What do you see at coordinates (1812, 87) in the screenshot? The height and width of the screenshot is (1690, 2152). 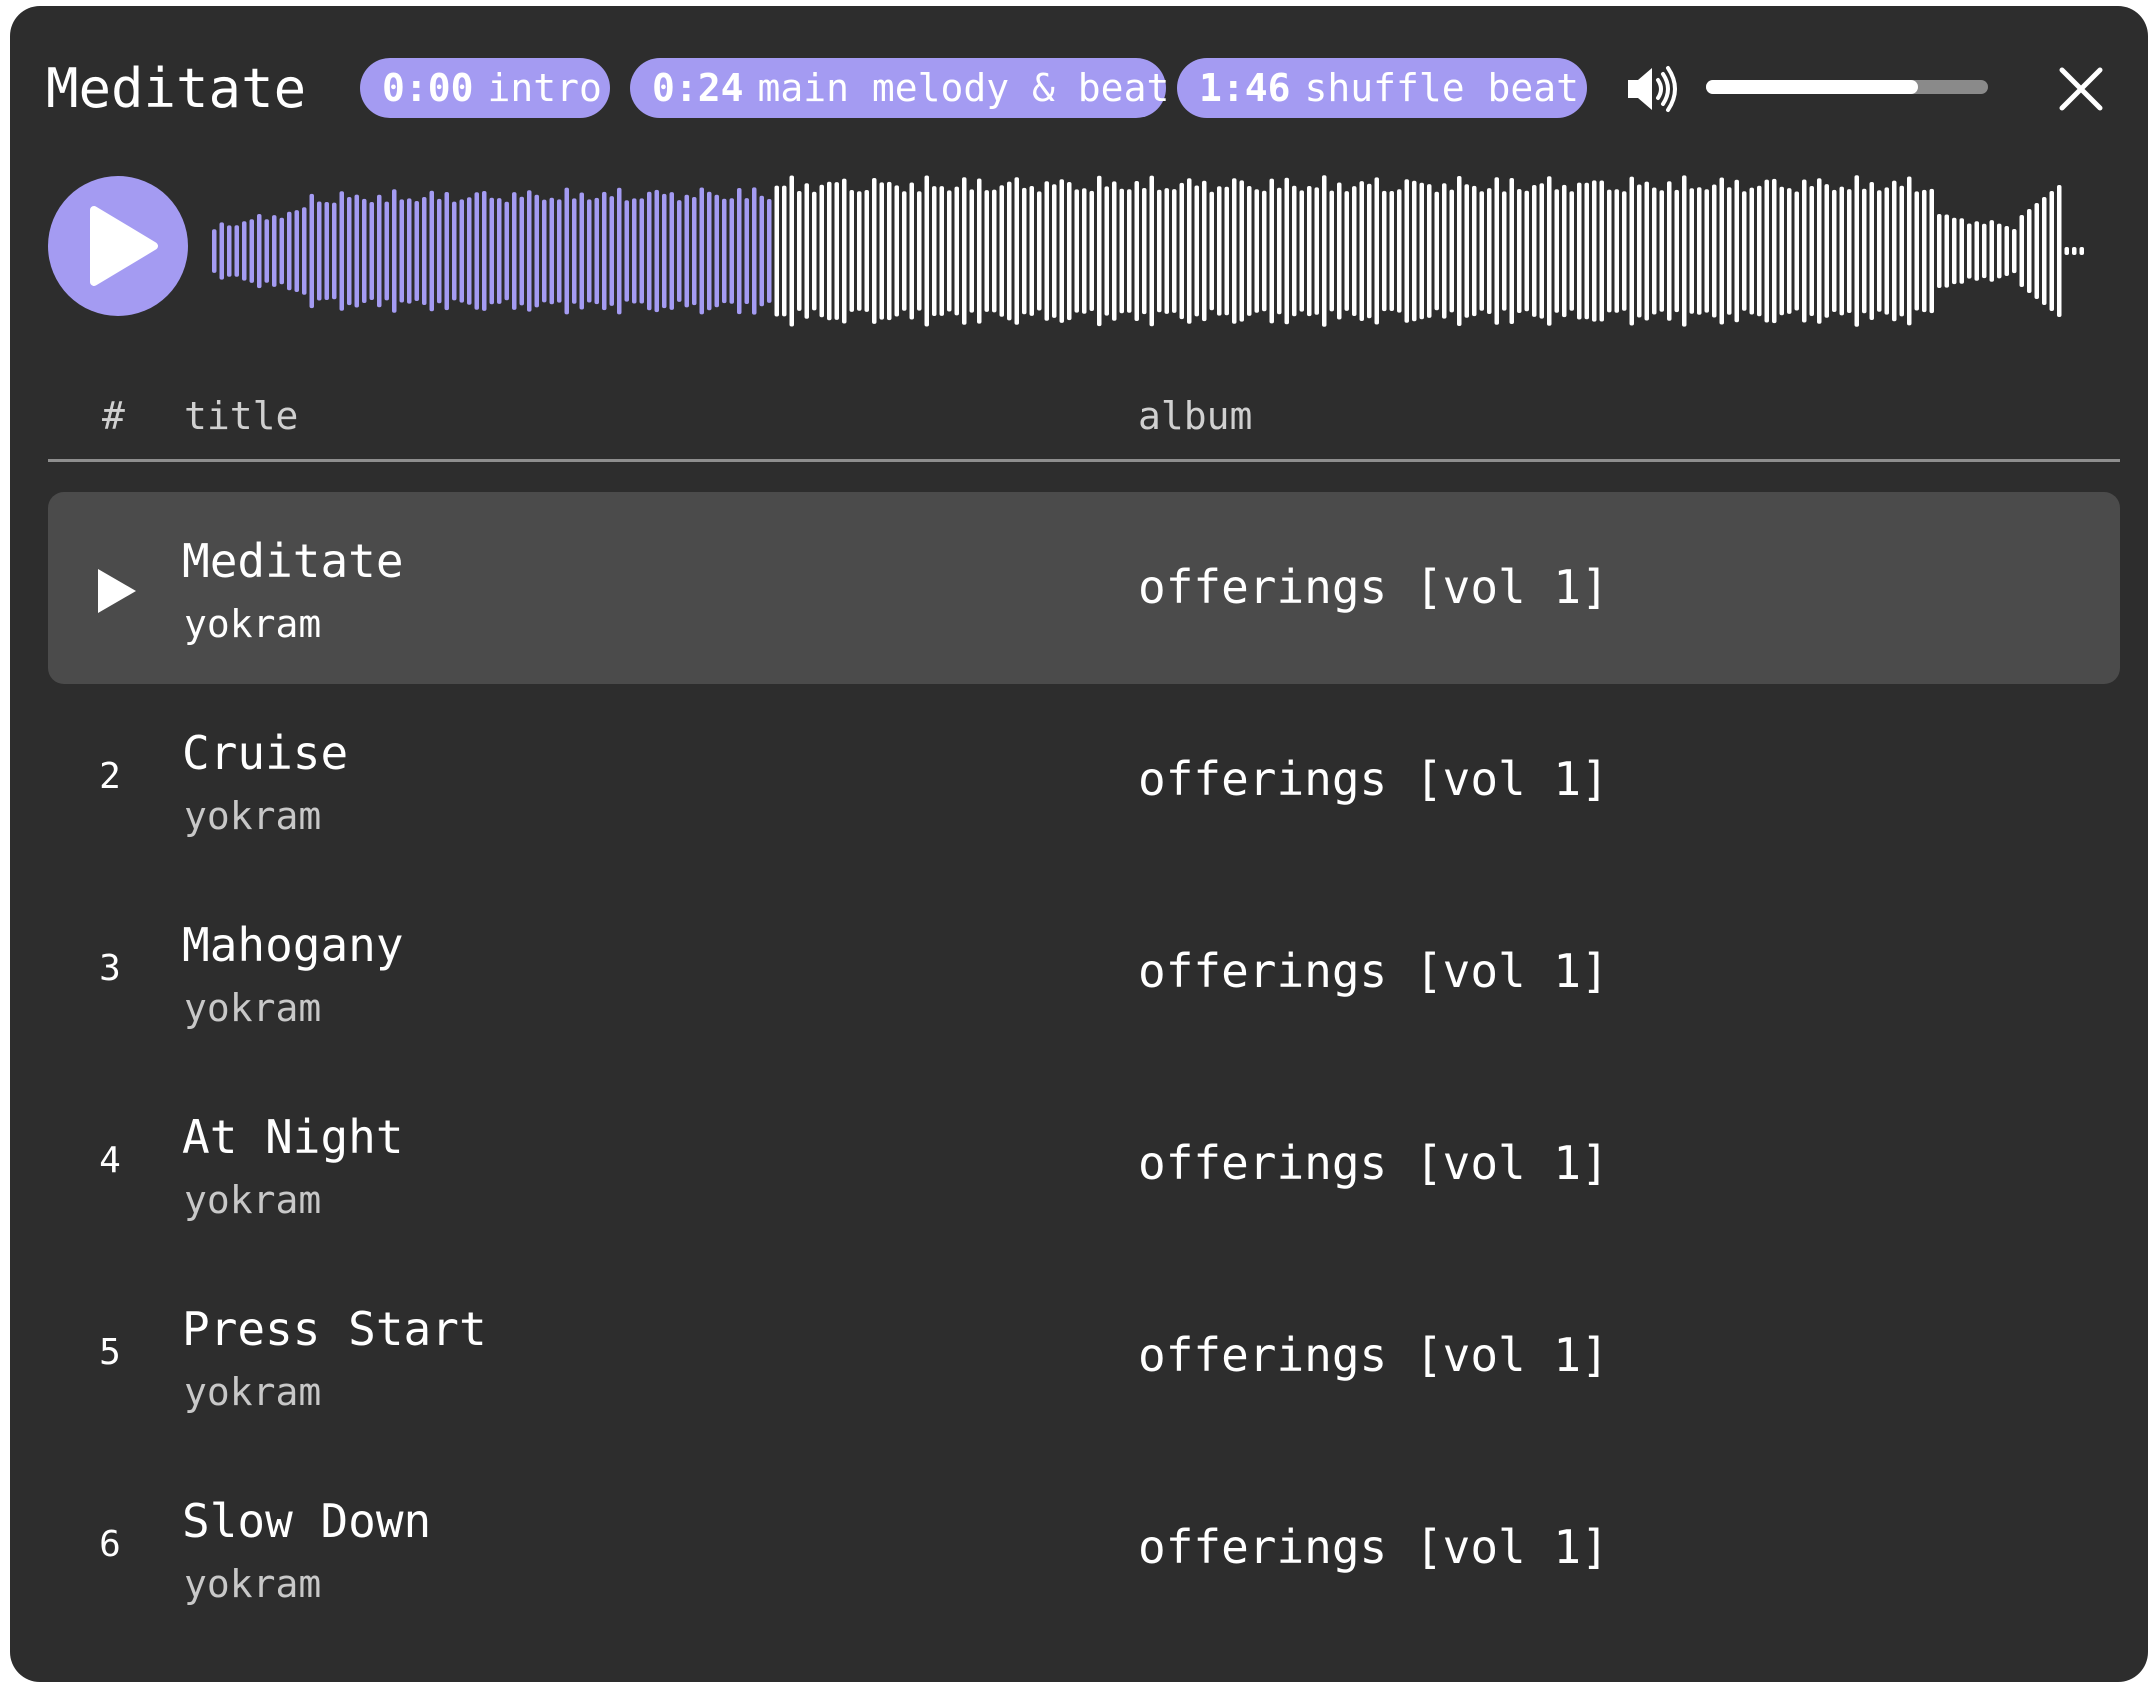 I see `volume-slider-fill` at bounding box center [1812, 87].